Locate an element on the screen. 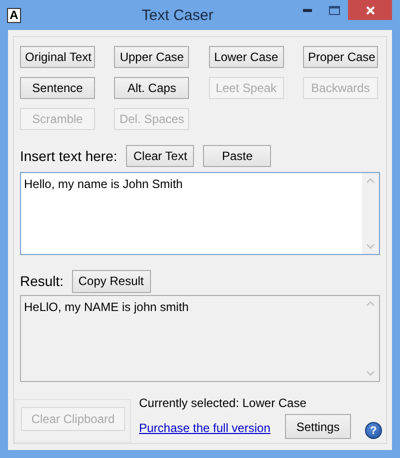 This screenshot has width=400, height=458. mode-button: Proper Case is located at coordinates (340, 57).